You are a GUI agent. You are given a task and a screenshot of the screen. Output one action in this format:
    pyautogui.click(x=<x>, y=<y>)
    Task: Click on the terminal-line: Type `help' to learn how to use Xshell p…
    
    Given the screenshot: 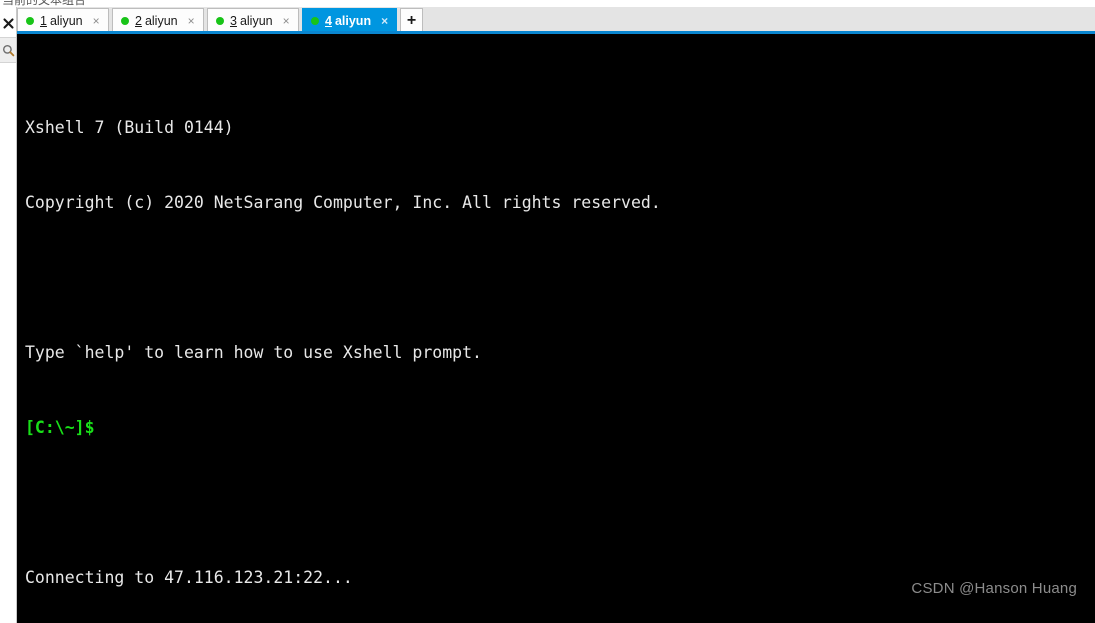 What is the action you would take?
    pyautogui.click(x=253, y=352)
    